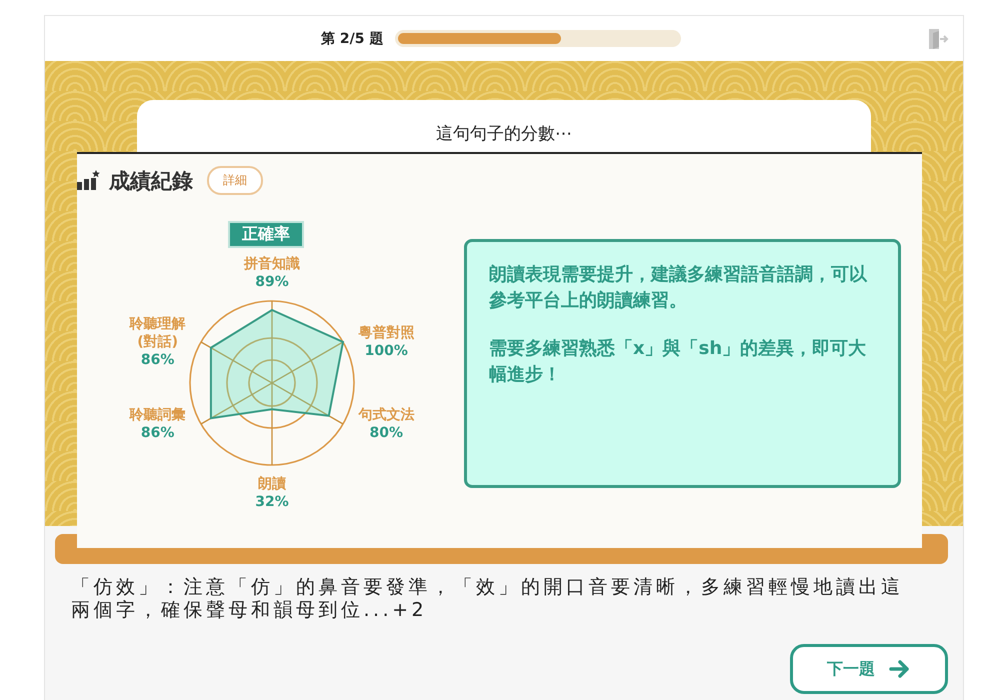  Describe the element at coordinates (678, 288) in the screenshot. I see `comment-text: 朗讀表現需要提升，建議多練習語音語調，可以參考平台上的朗讀練習。` at that location.